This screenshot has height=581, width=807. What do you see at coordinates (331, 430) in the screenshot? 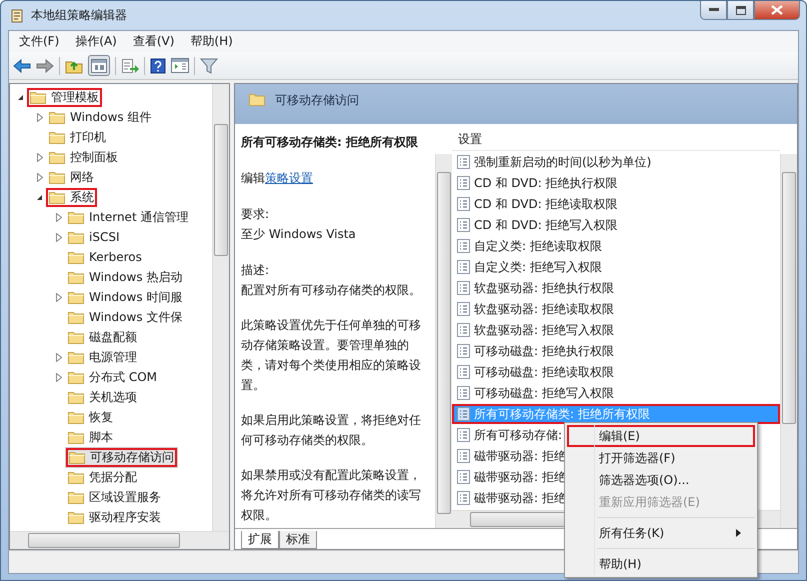
I see `description-paragraph: 如果启用此策略设置，将拒绝对任何可移动存储类的权限。` at bounding box center [331, 430].